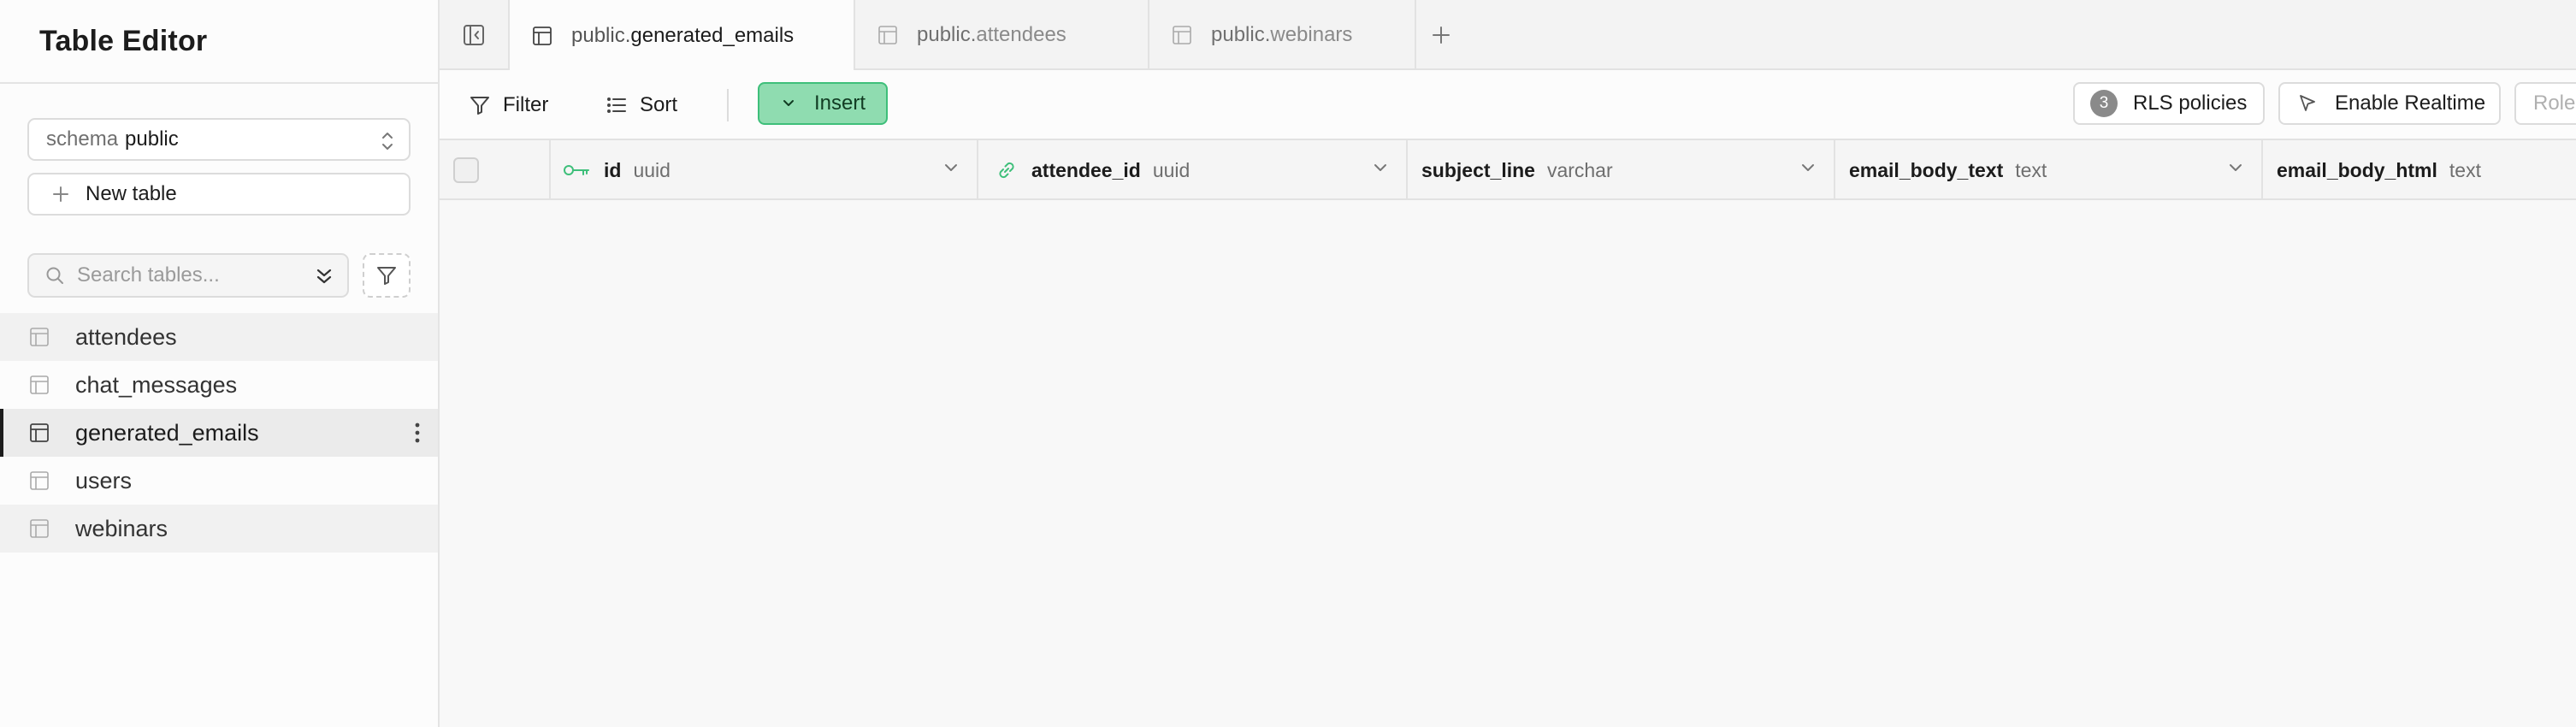  What do you see at coordinates (764, 170) in the screenshot?
I see `column-header-id: id uuid` at bounding box center [764, 170].